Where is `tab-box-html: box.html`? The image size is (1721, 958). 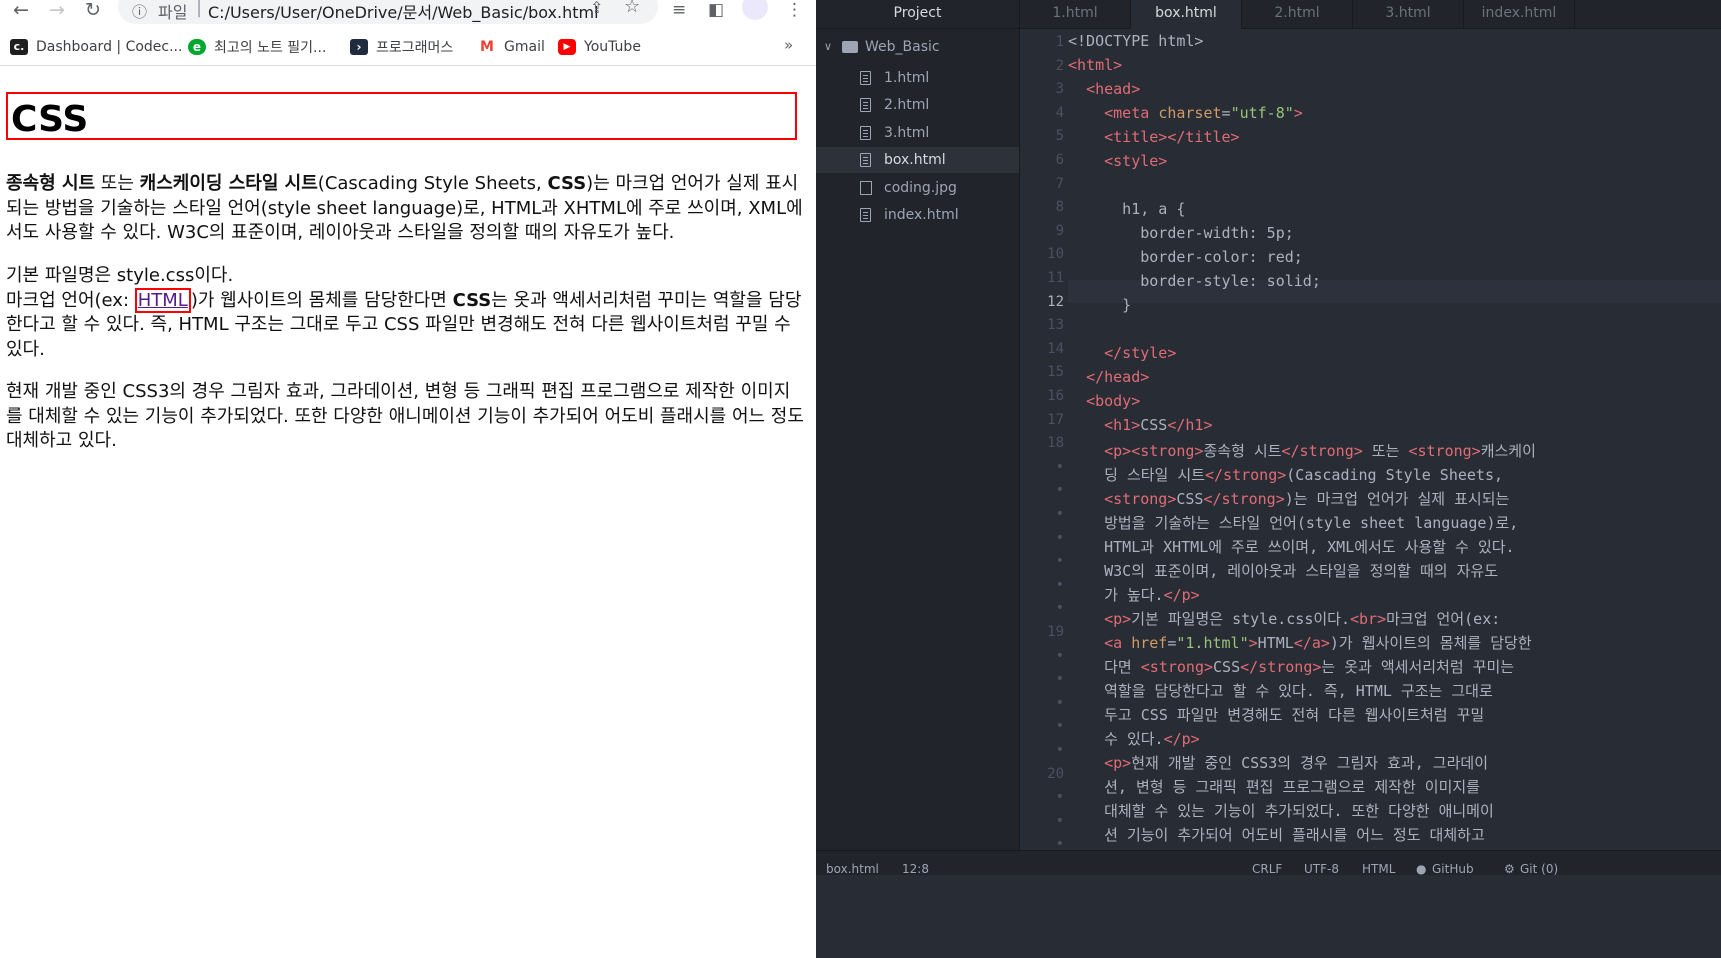 tab-box-html: box.html is located at coordinates (1186, 14).